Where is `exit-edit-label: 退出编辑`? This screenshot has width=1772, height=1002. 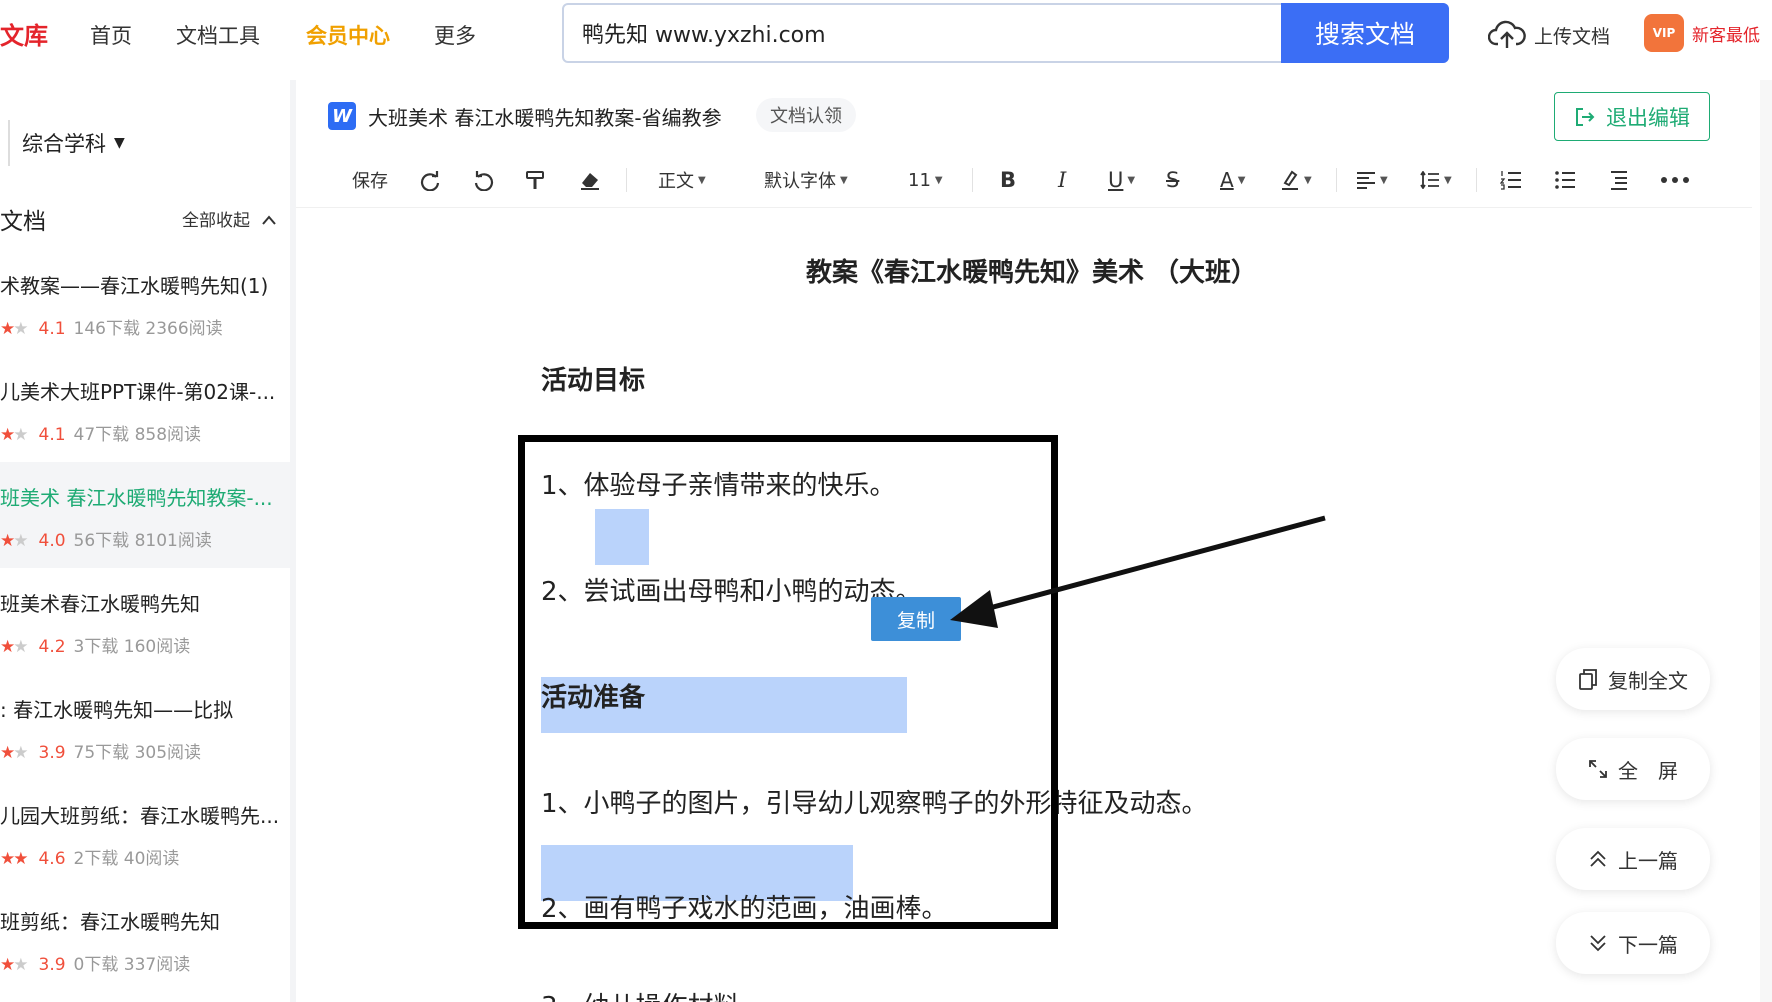 exit-edit-label: 退出编辑 is located at coordinates (1648, 117).